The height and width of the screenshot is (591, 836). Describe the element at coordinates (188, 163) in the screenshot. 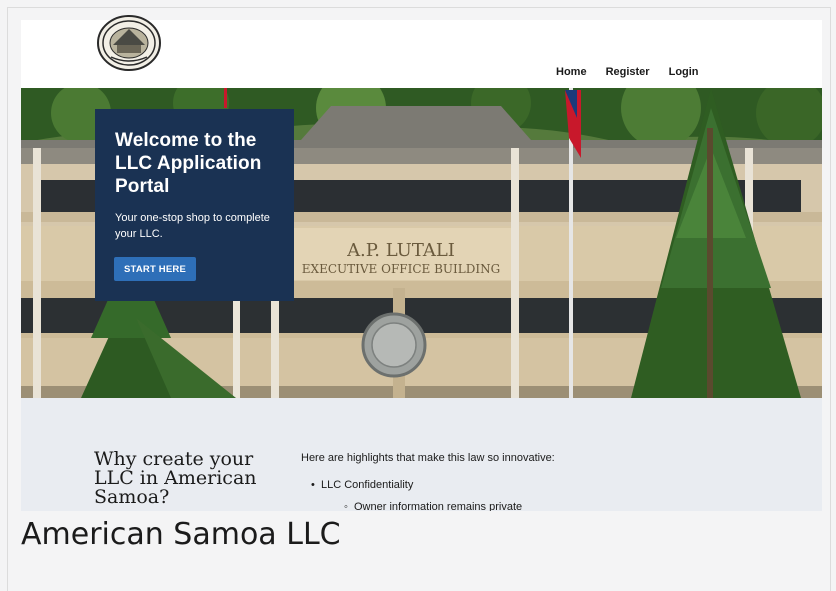

I see `welcome-title: Welcome to the LLC Application Portal` at that location.